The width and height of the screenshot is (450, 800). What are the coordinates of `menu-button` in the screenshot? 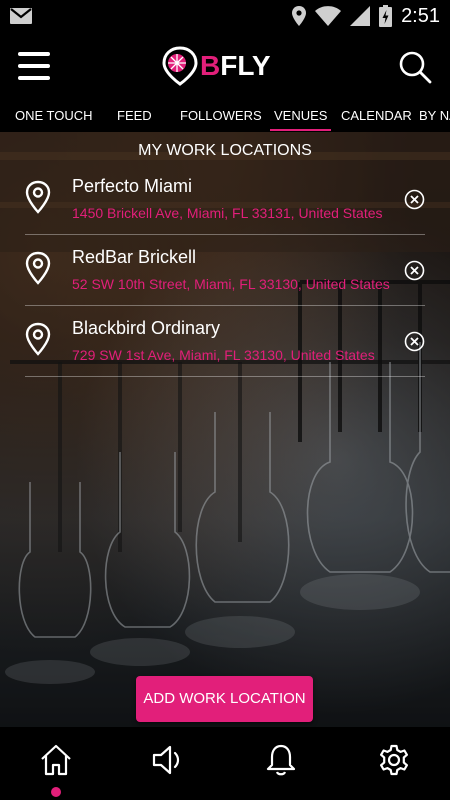 It's located at (35, 66).